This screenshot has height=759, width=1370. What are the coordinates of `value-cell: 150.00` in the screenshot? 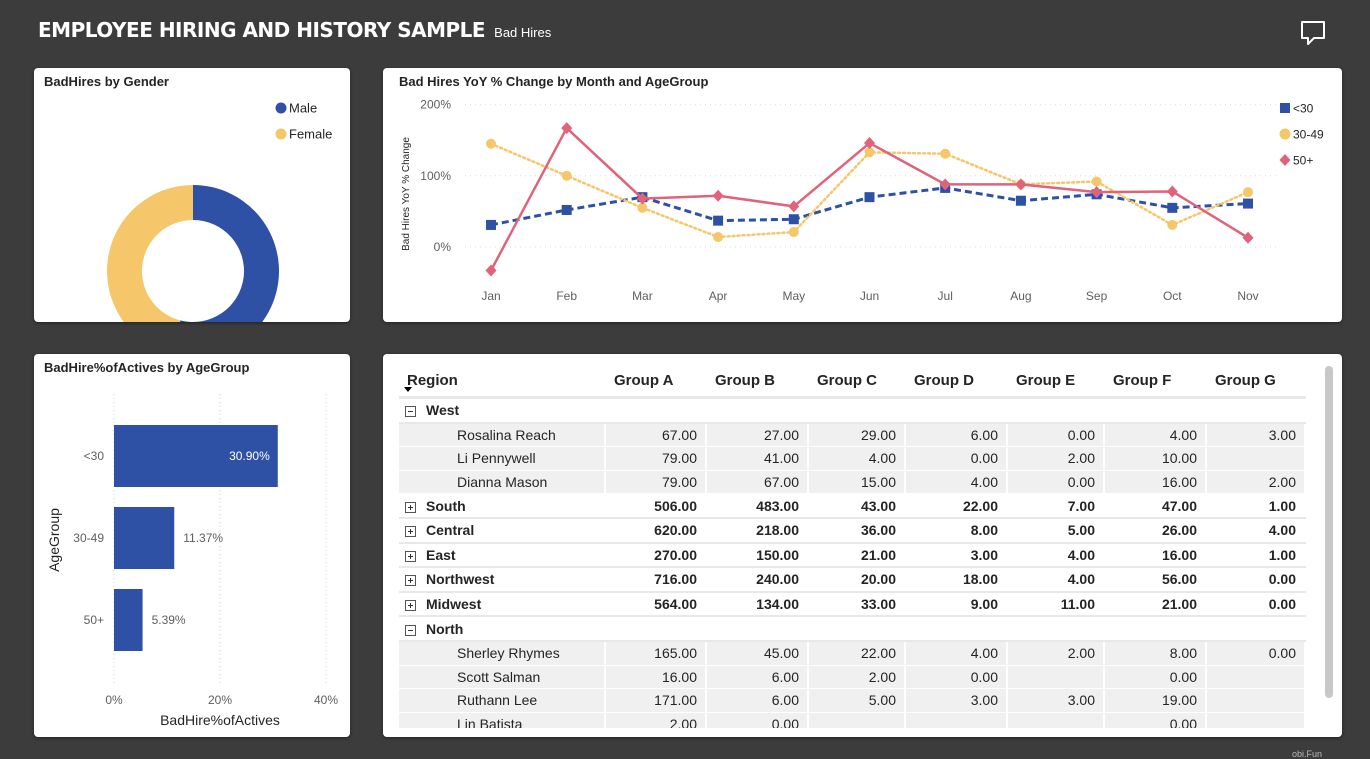 It's located at (757, 555).